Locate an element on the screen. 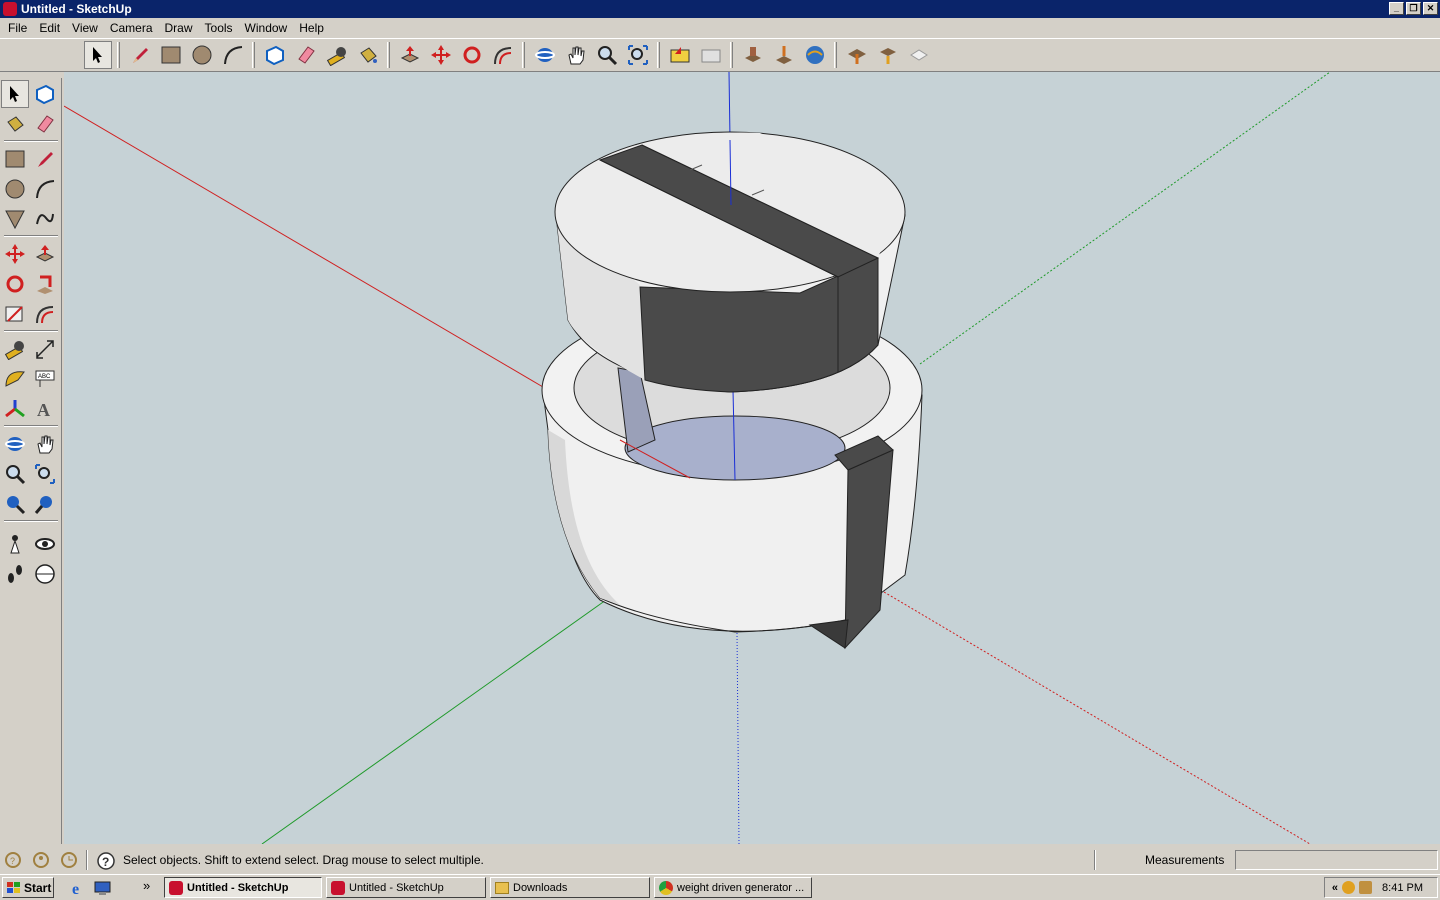 The image size is (1440, 900). orbit-icon is located at coordinates (545, 55).